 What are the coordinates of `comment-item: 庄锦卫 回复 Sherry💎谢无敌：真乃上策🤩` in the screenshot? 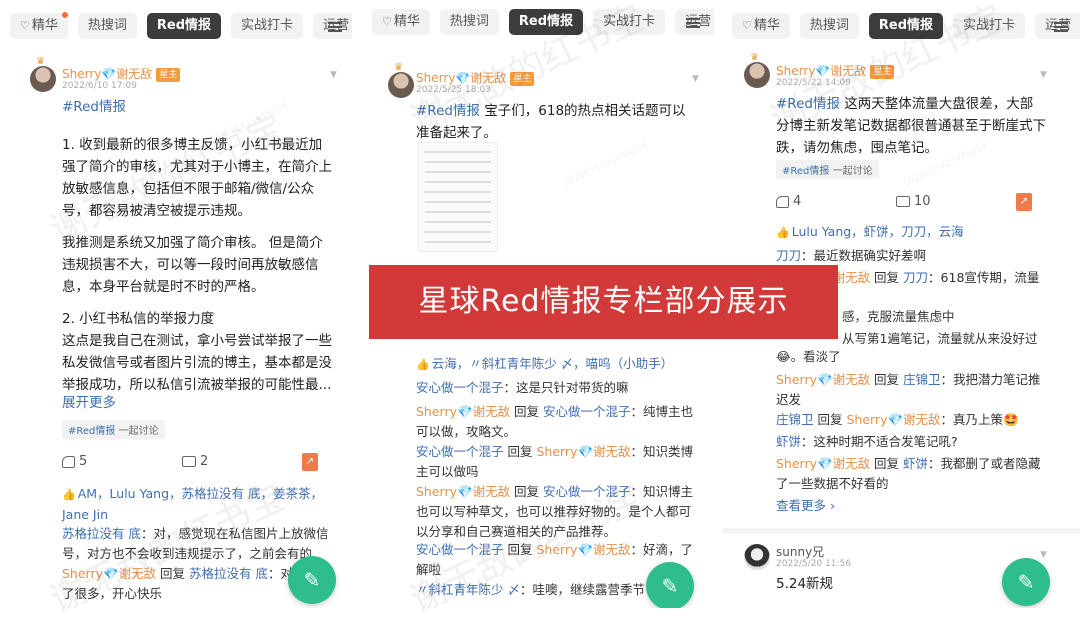 It's located at (916, 420).